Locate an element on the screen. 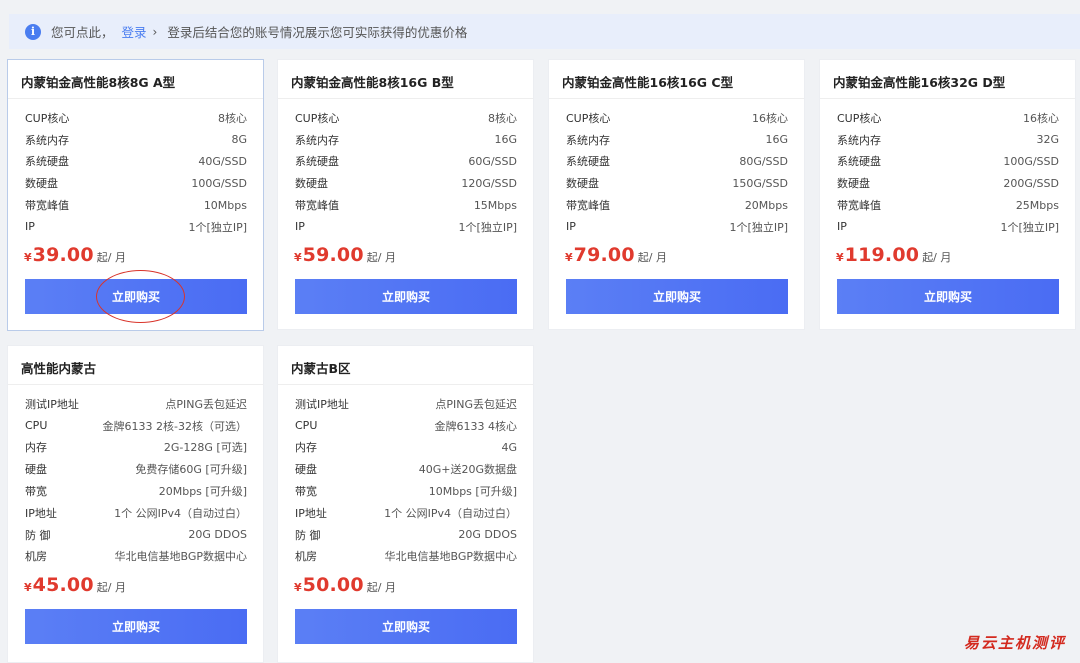 The image size is (1080, 663). spec-label: 防 御 is located at coordinates (308, 535).